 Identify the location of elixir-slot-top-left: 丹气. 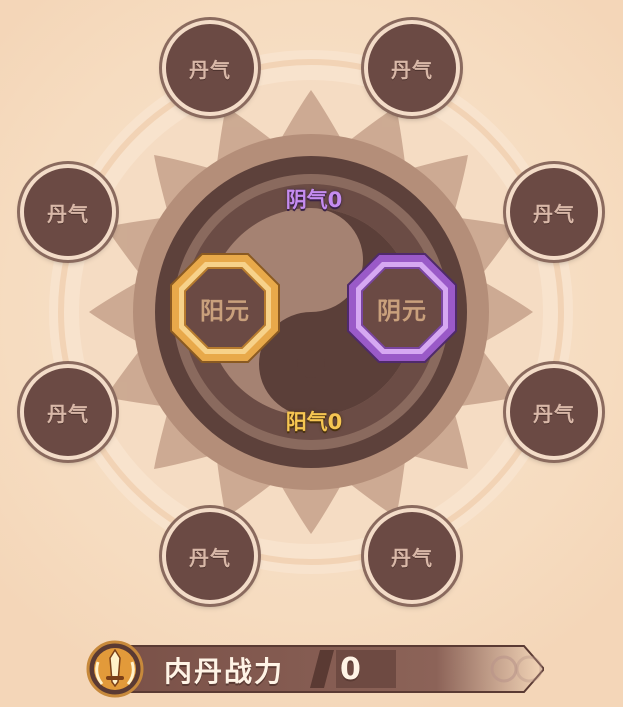
(210, 68).